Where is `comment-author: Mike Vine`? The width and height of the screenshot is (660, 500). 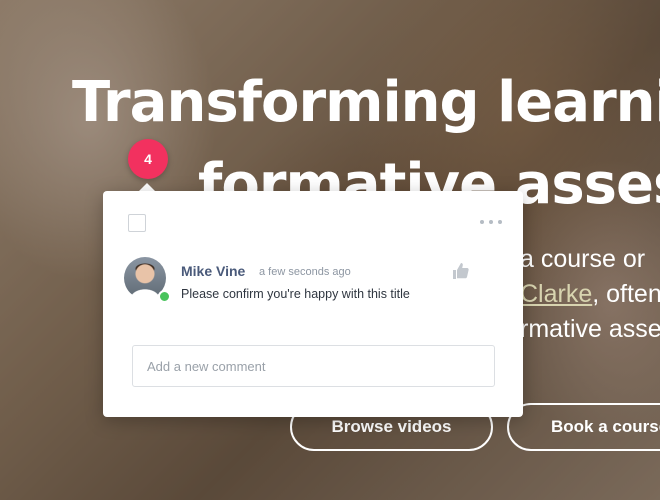 comment-author: Mike Vine is located at coordinates (213, 271).